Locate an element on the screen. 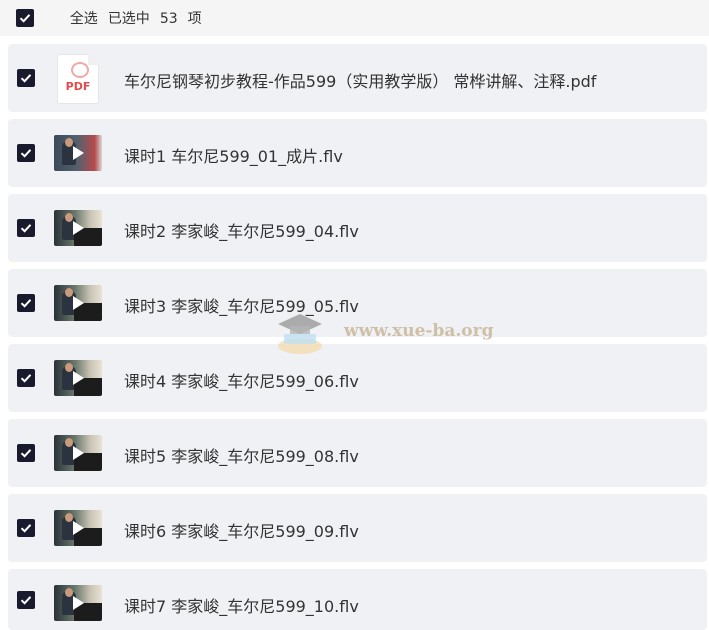 This screenshot has height=630, width=709. selected-prefix: 已选中 is located at coordinates (128, 19).